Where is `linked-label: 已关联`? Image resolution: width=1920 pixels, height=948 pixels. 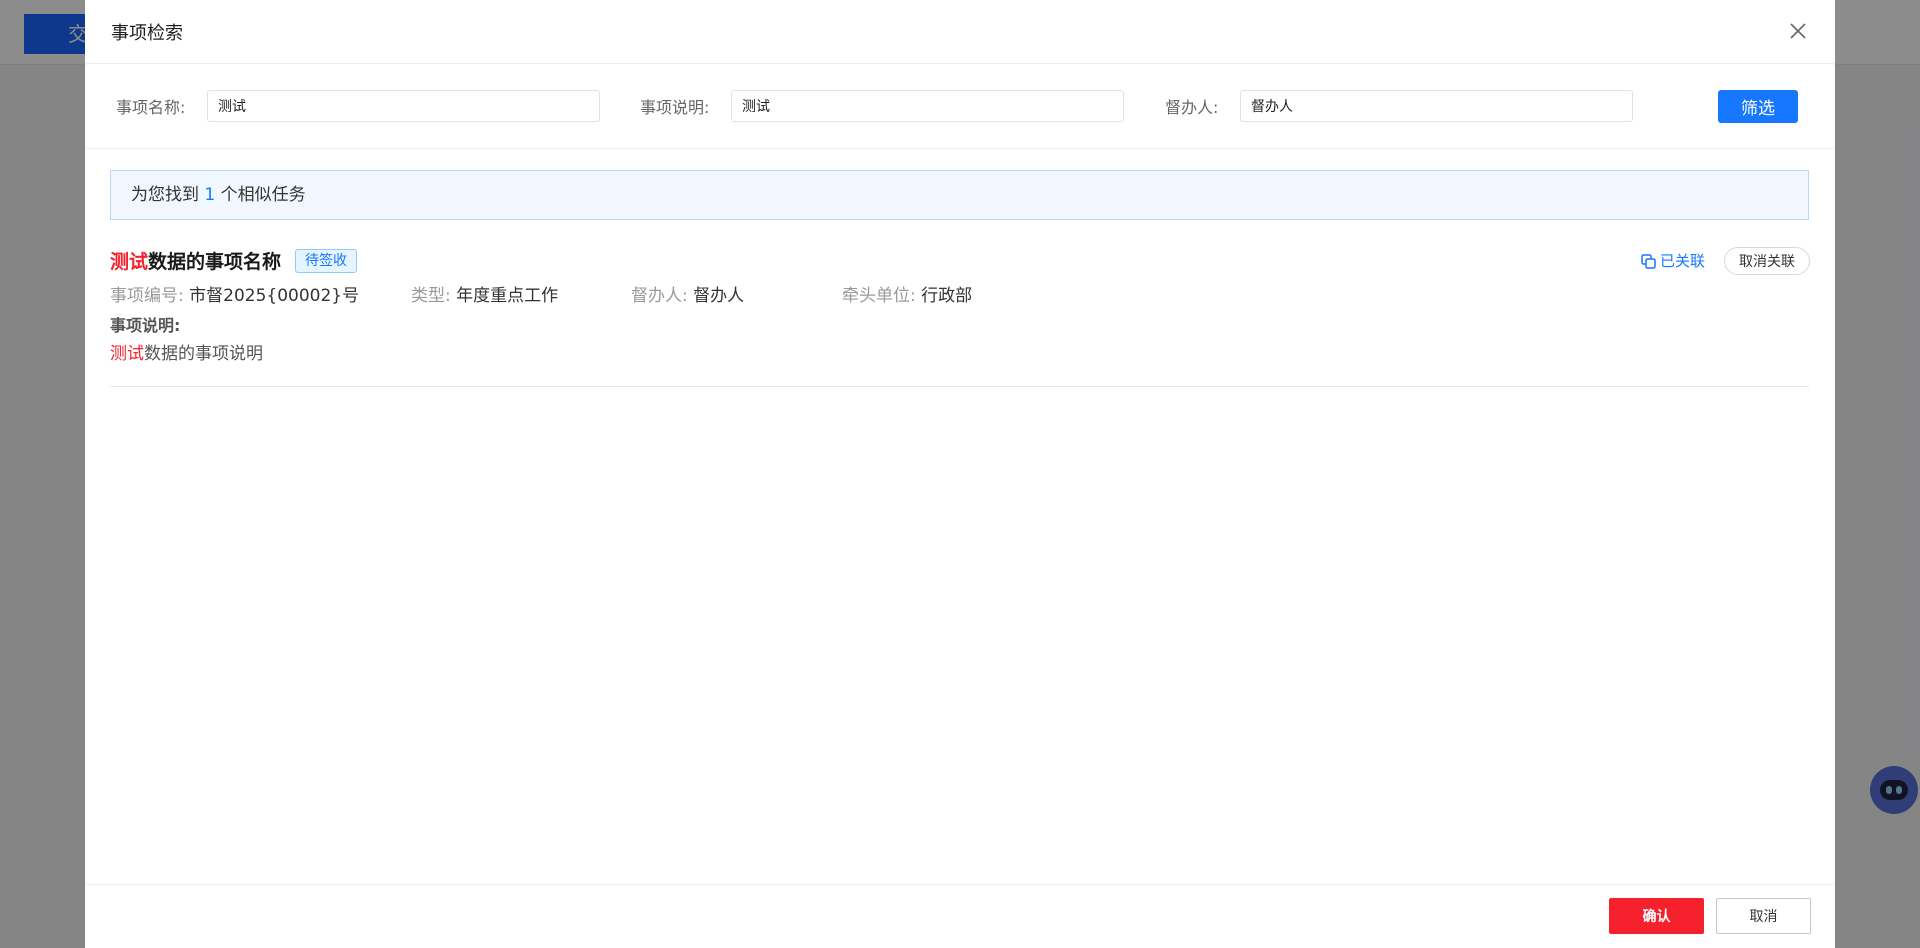 linked-label: 已关联 is located at coordinates (1683, 261).